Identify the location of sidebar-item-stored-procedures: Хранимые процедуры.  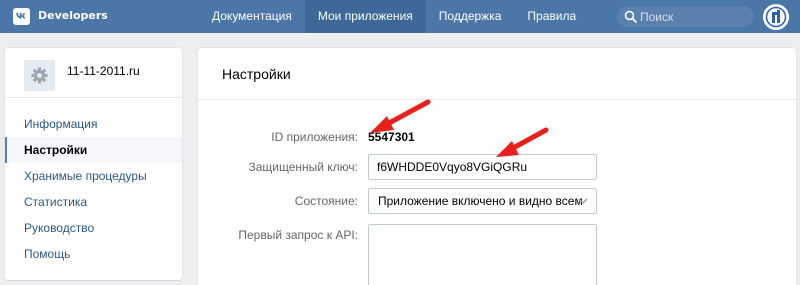
(93, 176).